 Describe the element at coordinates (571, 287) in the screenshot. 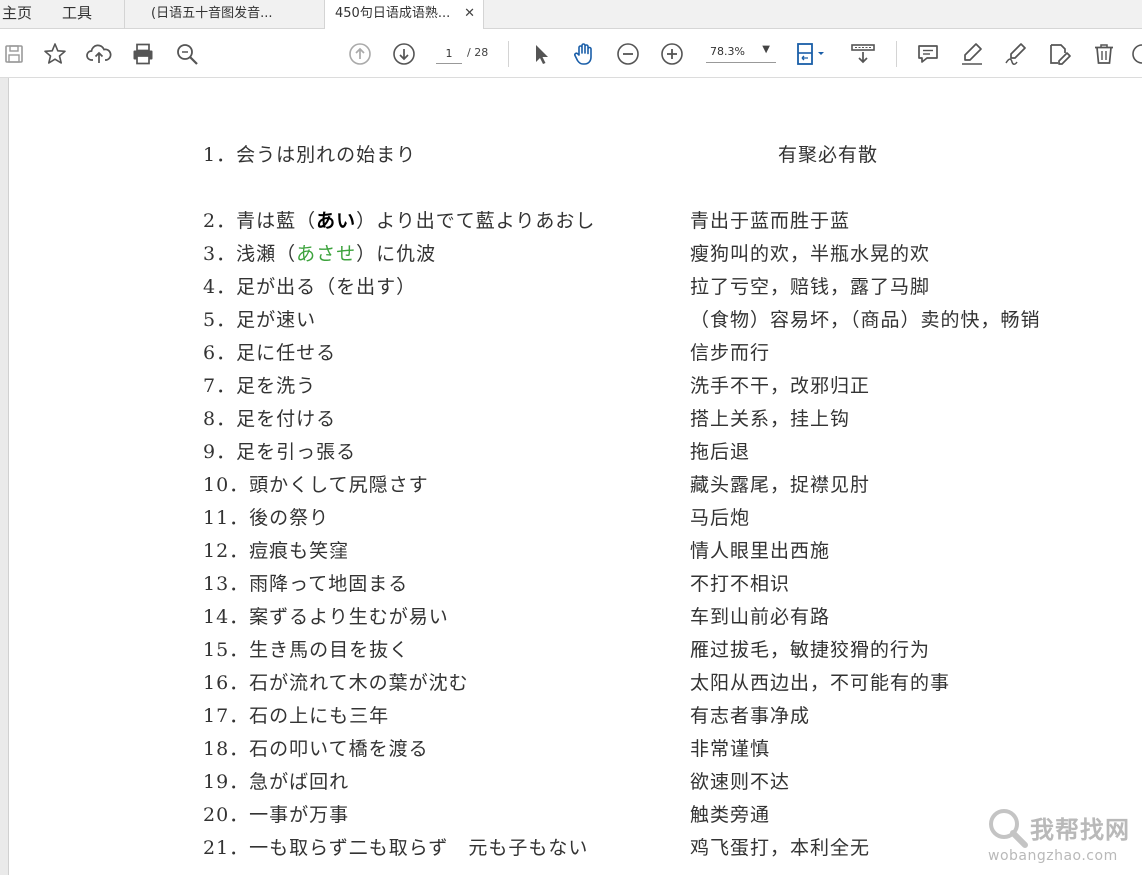

I see `list-item: 4．足が出る（を出す） 拉了亏空，赔钱，露了马脚` at that location.